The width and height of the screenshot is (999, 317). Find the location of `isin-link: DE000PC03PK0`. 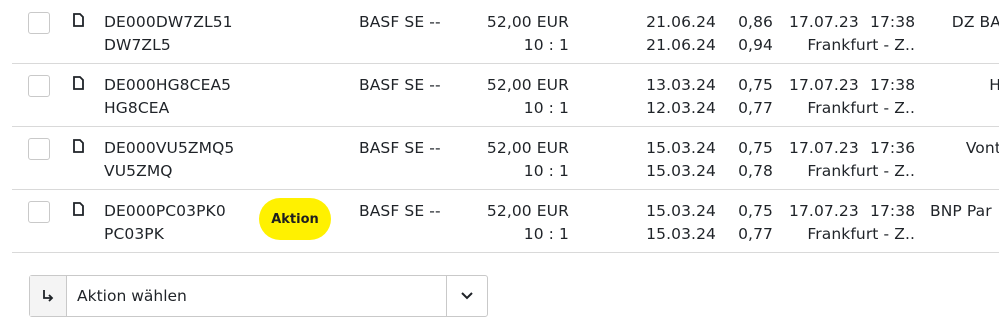

isin-link: DE000PC03PK0 is located at coordinates (165, 211).